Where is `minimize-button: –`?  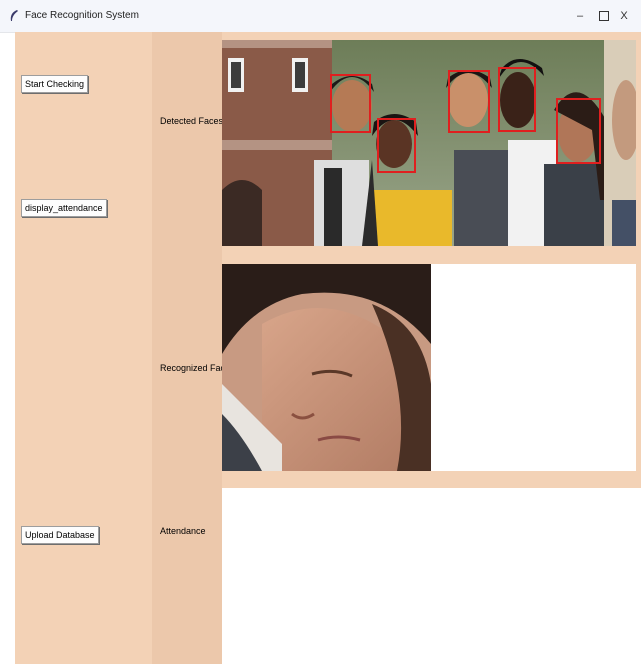
minimize-button: – is located at coordinates (580, 16).